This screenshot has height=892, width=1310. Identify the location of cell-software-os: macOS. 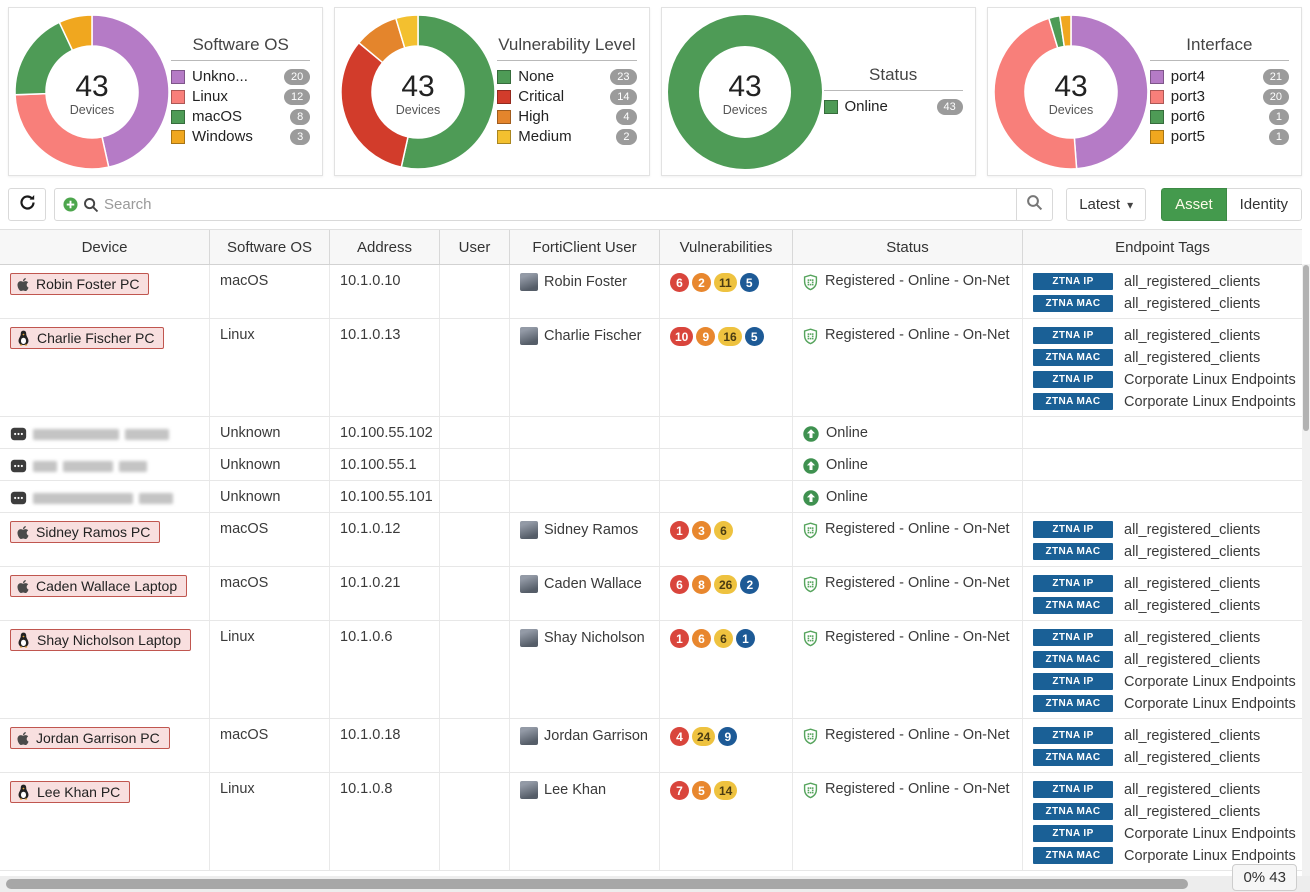
(270, 291).